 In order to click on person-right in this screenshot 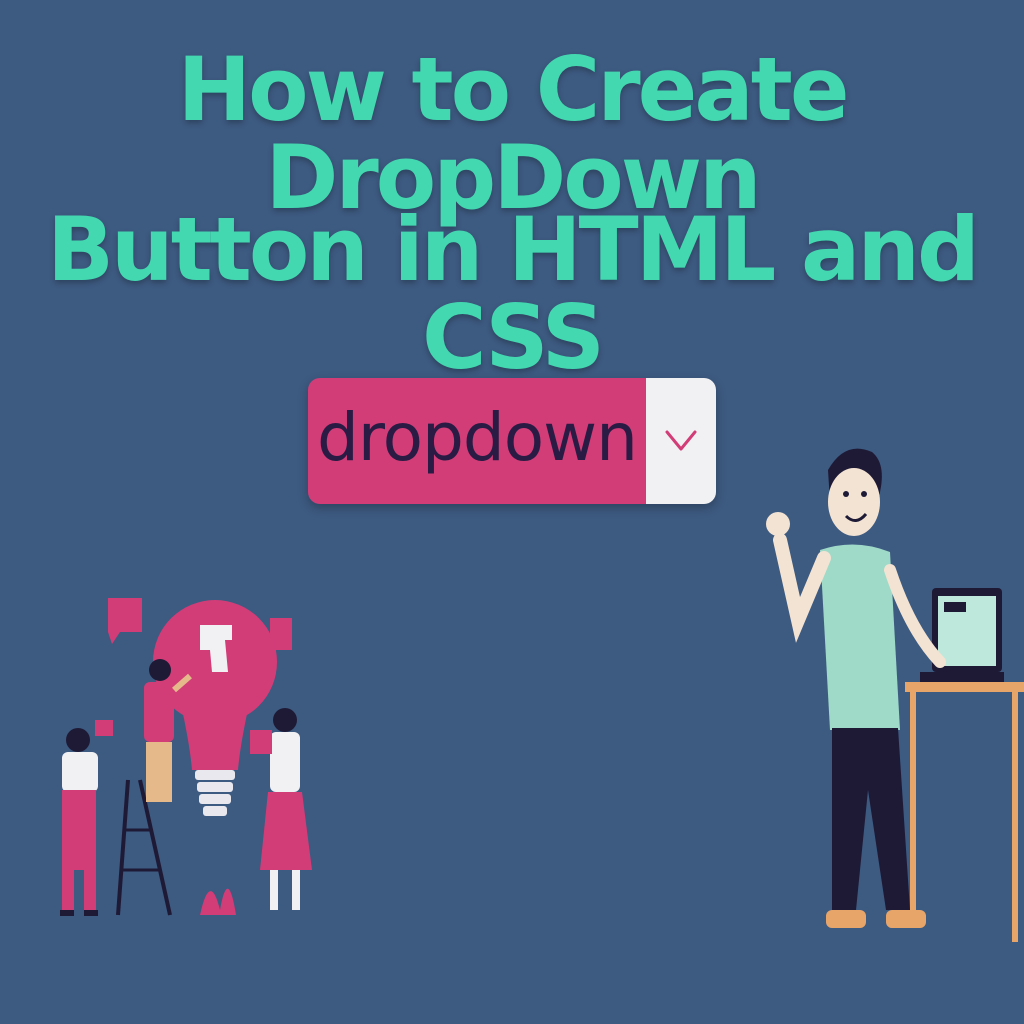, I will do `click(281, 809)`.